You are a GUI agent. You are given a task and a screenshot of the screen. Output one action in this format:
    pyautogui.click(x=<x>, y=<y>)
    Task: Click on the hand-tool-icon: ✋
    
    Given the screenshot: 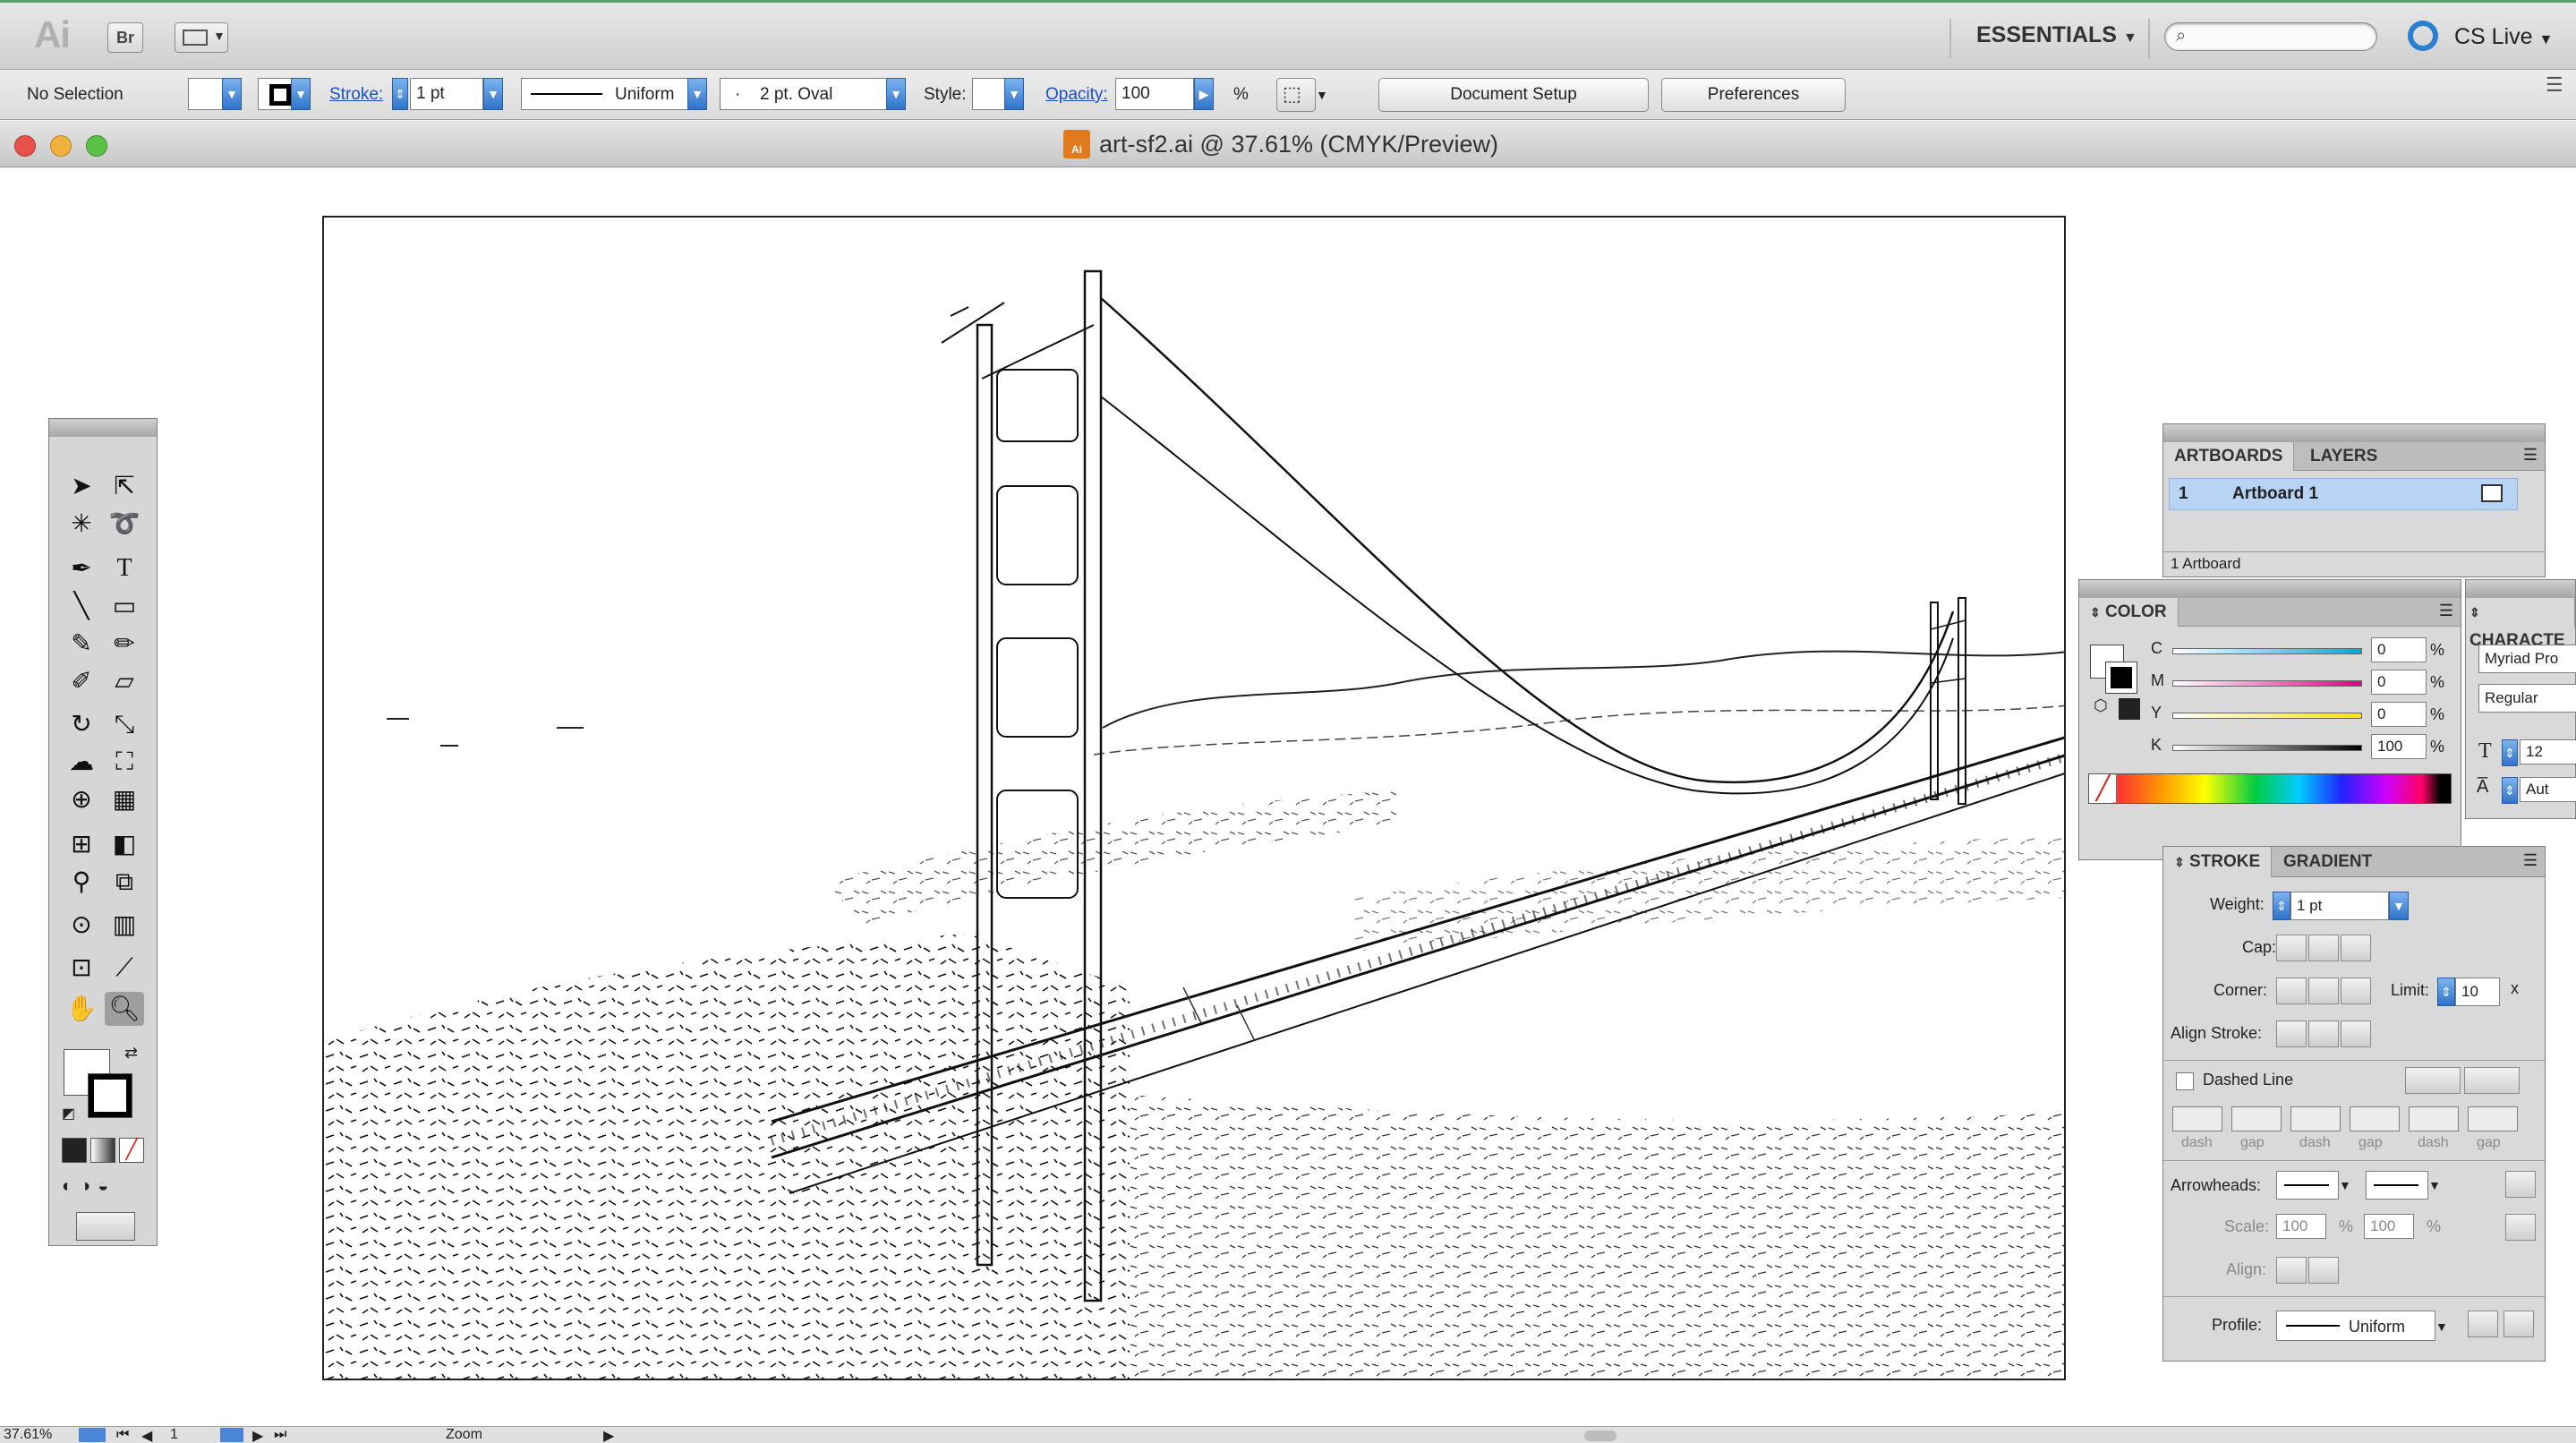 What is the action you would take?
    pyautogui.click(x=81, y=1009)
    